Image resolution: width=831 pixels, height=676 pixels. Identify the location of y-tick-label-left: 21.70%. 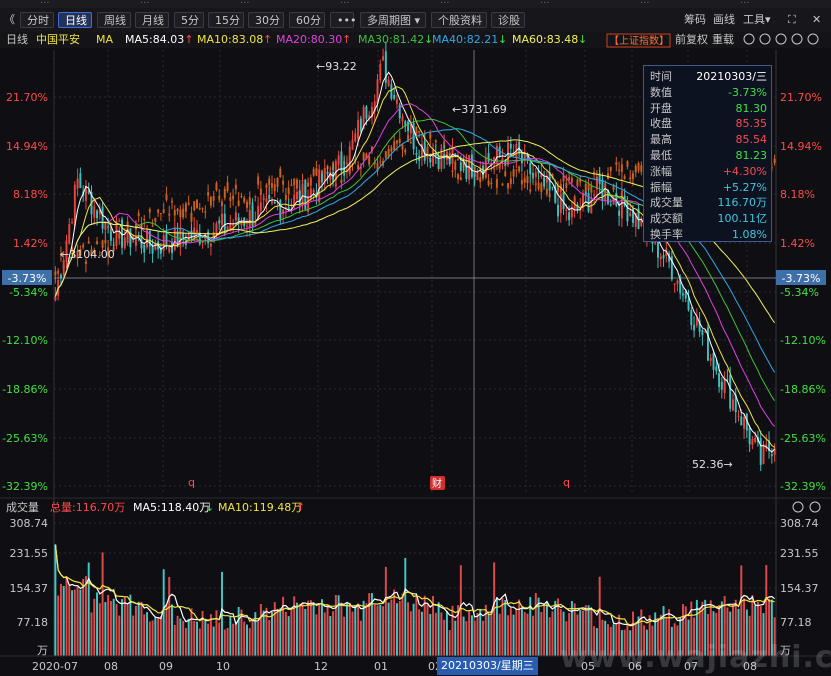
(27, 97).